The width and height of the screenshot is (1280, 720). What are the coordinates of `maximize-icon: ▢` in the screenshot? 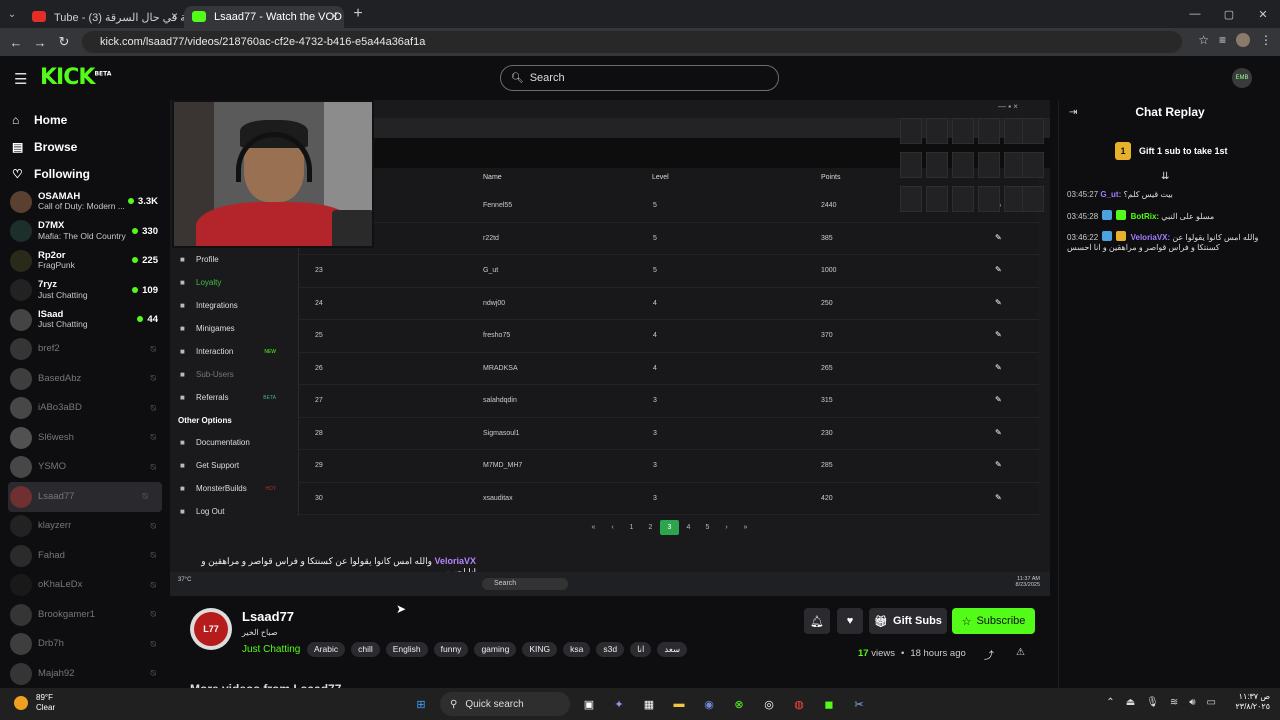 It's located at (1229, 14).